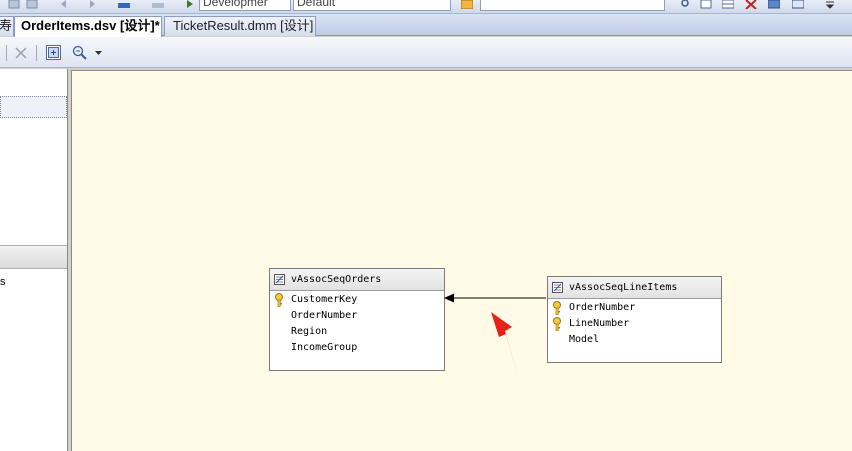 This screenshot has width=852, height=451. I want to click on solution-platform-combo: Default, so click(372, 5).